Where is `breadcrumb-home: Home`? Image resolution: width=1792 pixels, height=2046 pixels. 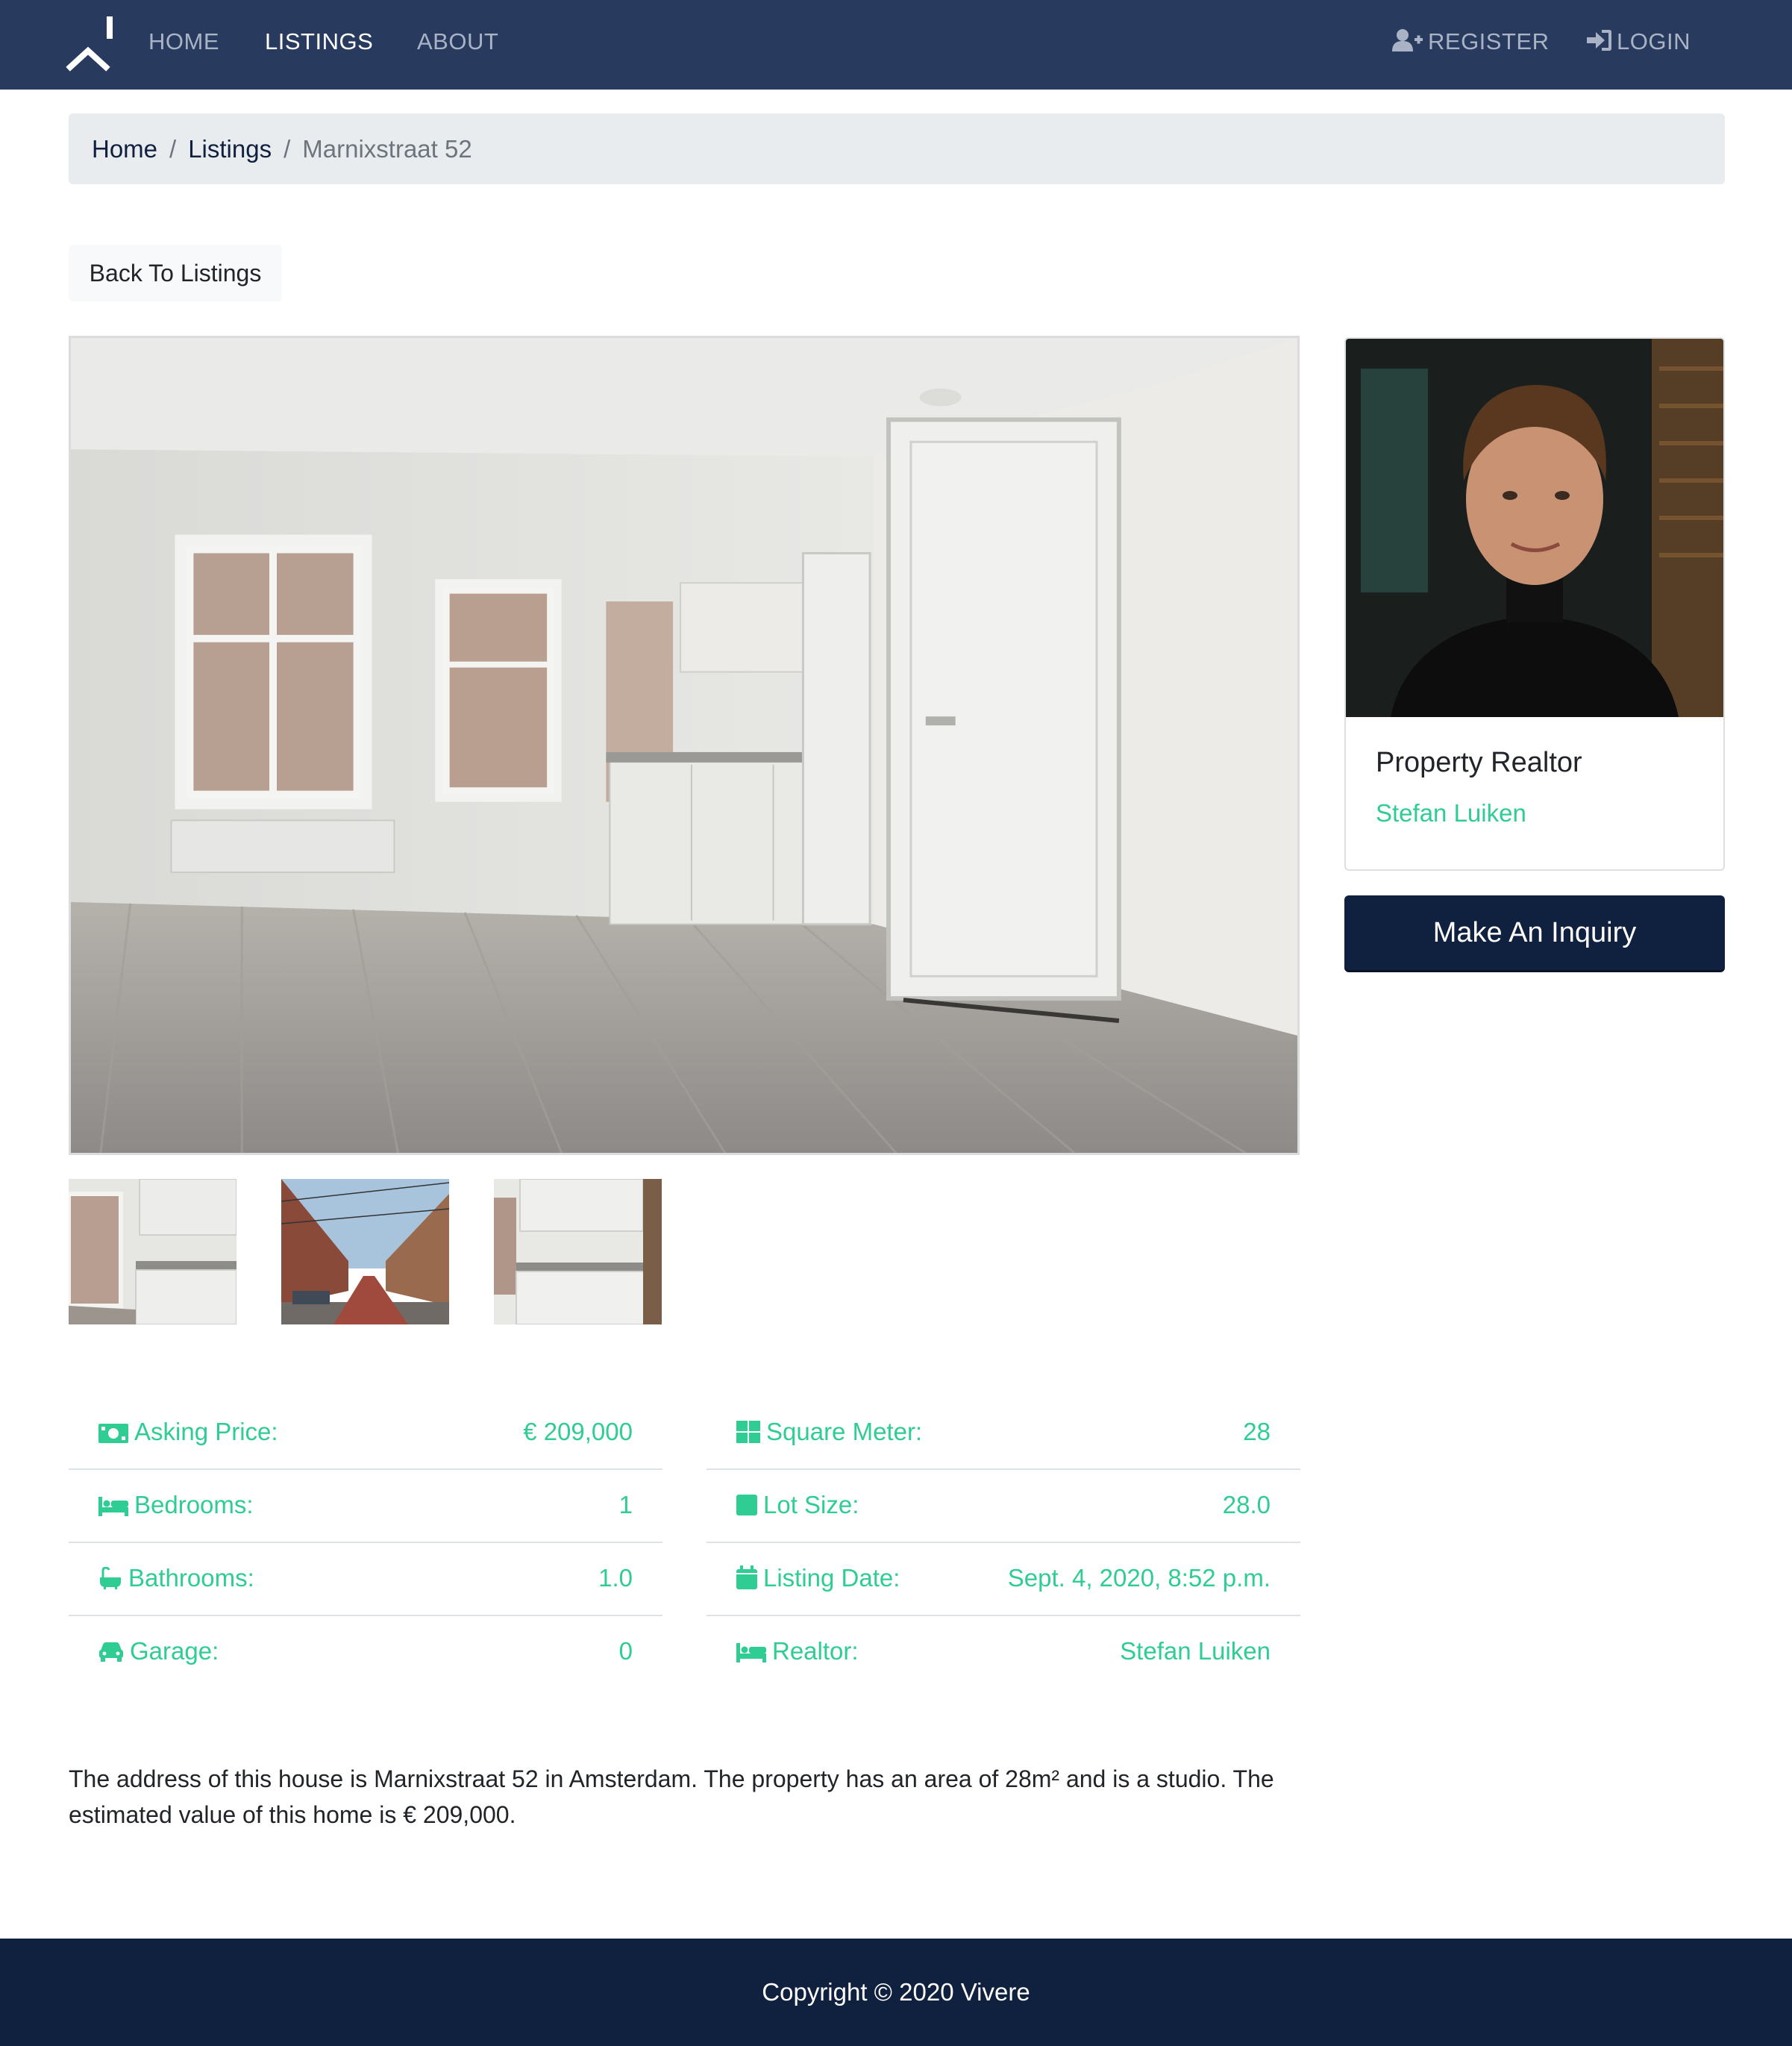 breadcrumb-home: Home is located at coordinates (125, 149).